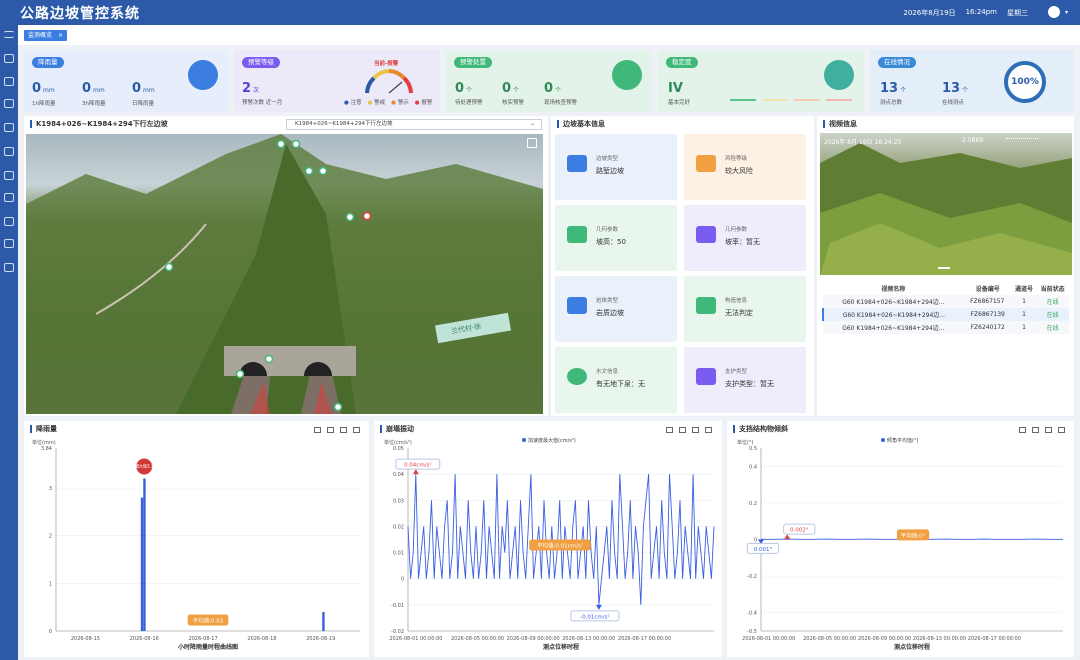  Describe the element at coordinates (706, 163) in the screenshot. I see `risk-icon` at that location.